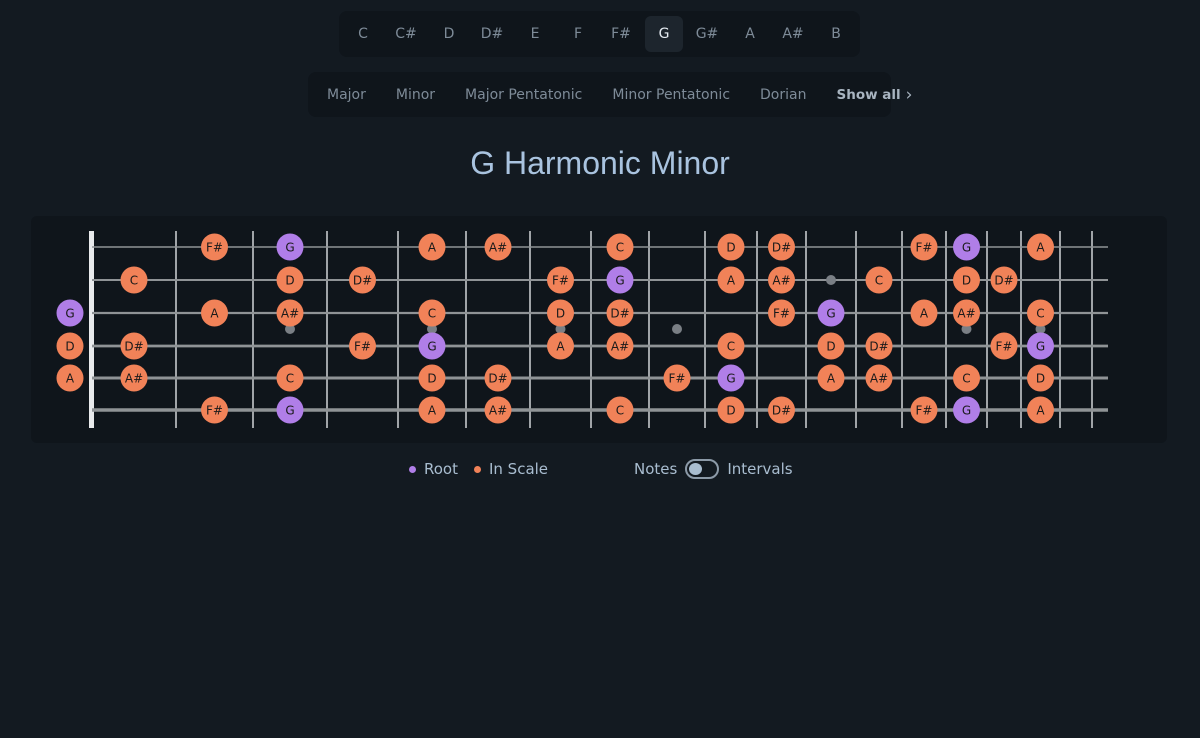 The height and width of the screenshot is (738, 1200). Describe the element at coordinates (346, 95) in the screenshot. I see `scale-button: Major` at that location.